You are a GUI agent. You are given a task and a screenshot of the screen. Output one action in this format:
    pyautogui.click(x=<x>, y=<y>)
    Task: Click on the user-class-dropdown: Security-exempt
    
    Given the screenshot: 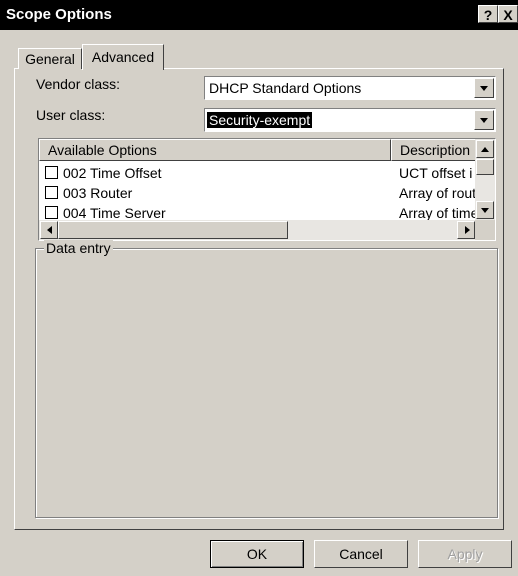 What is the action you would take?
    pyautogui.click(x=350, y=120)
    